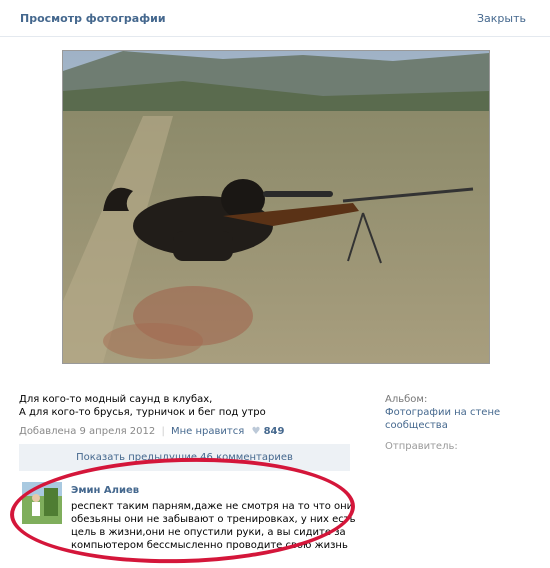 The height and width of the screenshot is (568, 550). I want to click on added-date: Добавлена 9 апреля 2012, so click(87, 431).